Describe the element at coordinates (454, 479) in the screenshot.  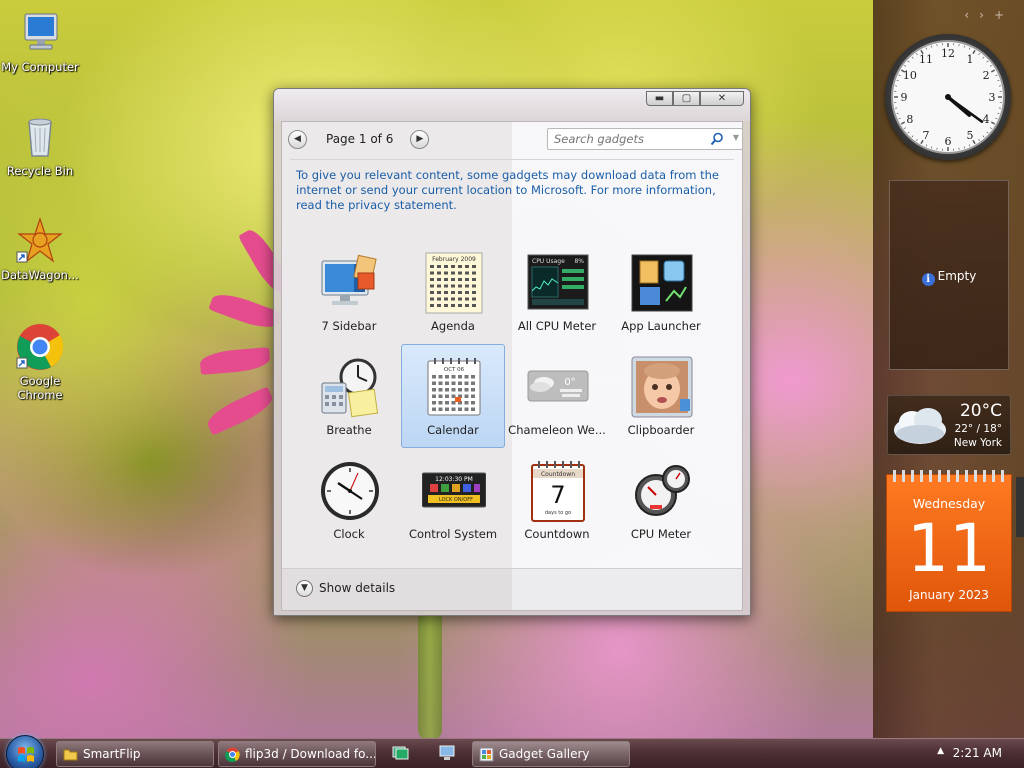
I see `control-time-text: 12:03:30 PM` at that location.